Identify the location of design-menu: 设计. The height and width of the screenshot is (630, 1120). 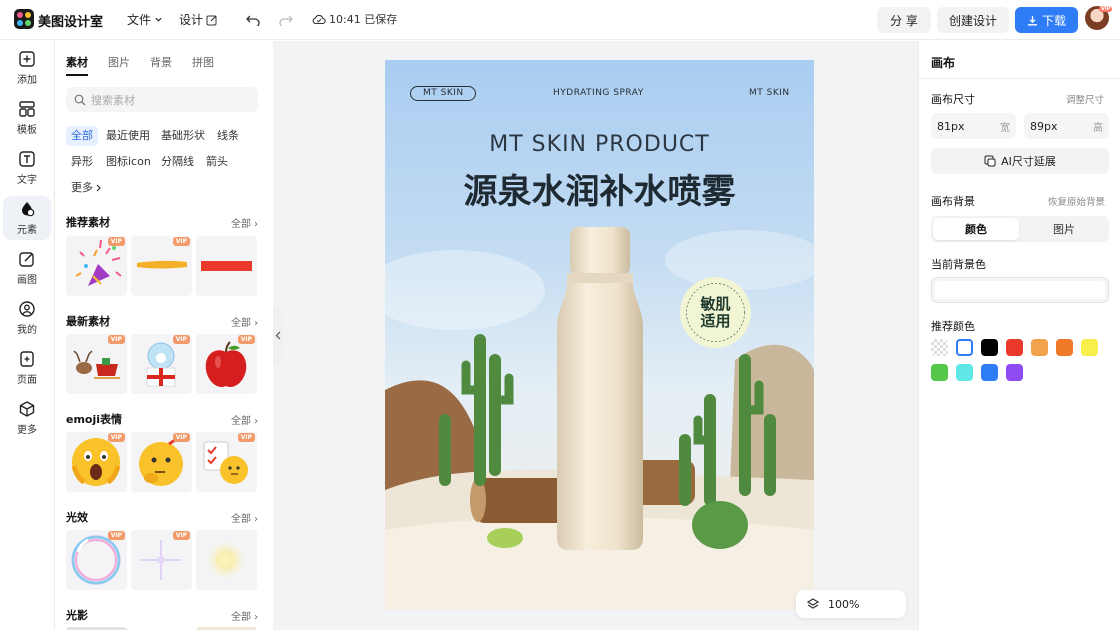
(198, 19).